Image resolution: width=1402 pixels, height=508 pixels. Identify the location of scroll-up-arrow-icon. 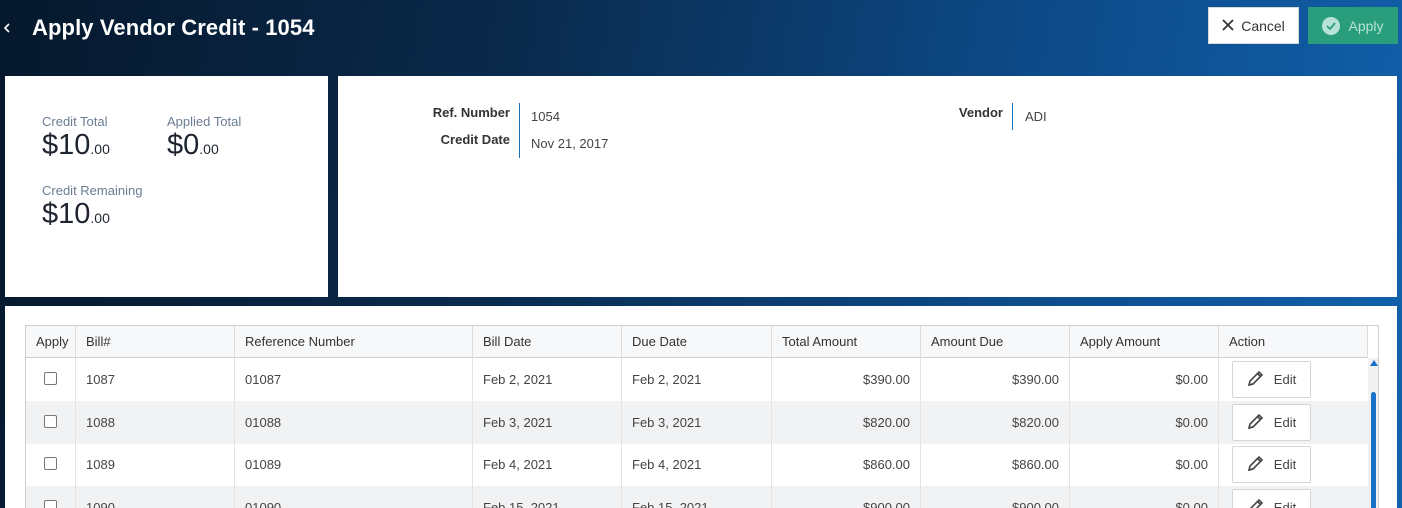
(1374, 363).